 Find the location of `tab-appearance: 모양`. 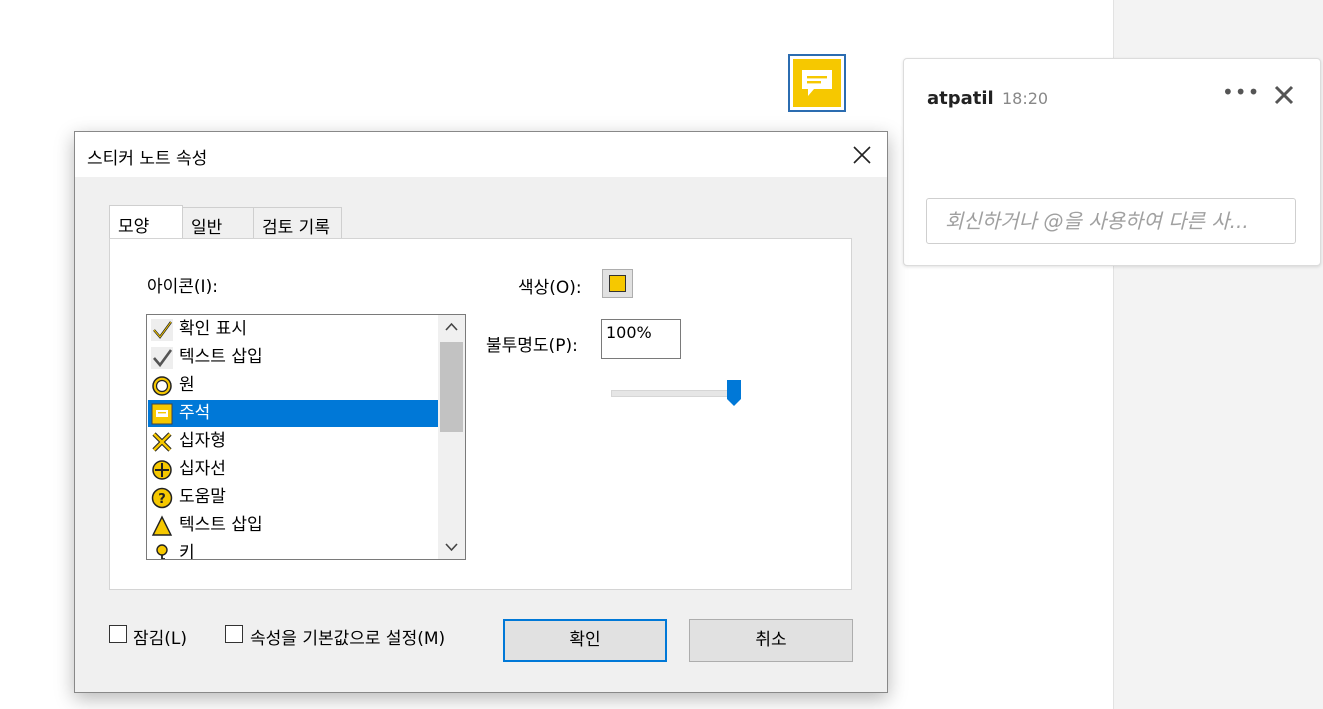

tab-appearance: 모양 is located at coordinates (146, 221).